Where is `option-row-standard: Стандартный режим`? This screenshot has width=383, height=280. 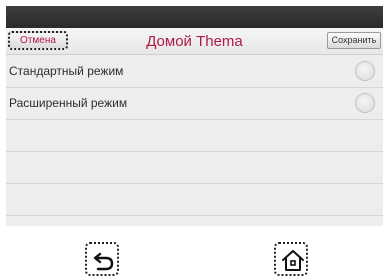 option-row-standard: Стандартный режим is located at coordinates (194, 72).